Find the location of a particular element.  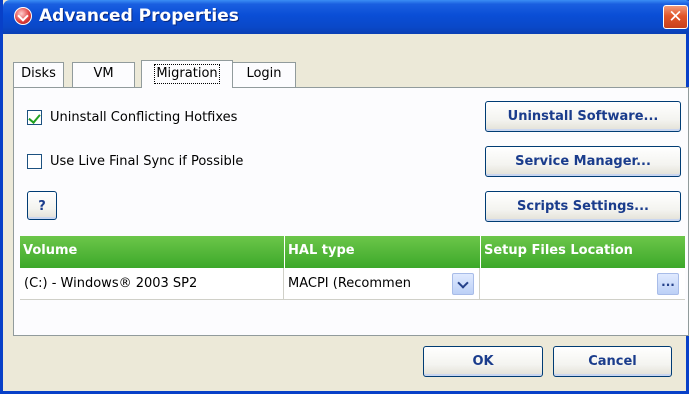

tab-migration-label: Migration is located at coordinates (187, 74).